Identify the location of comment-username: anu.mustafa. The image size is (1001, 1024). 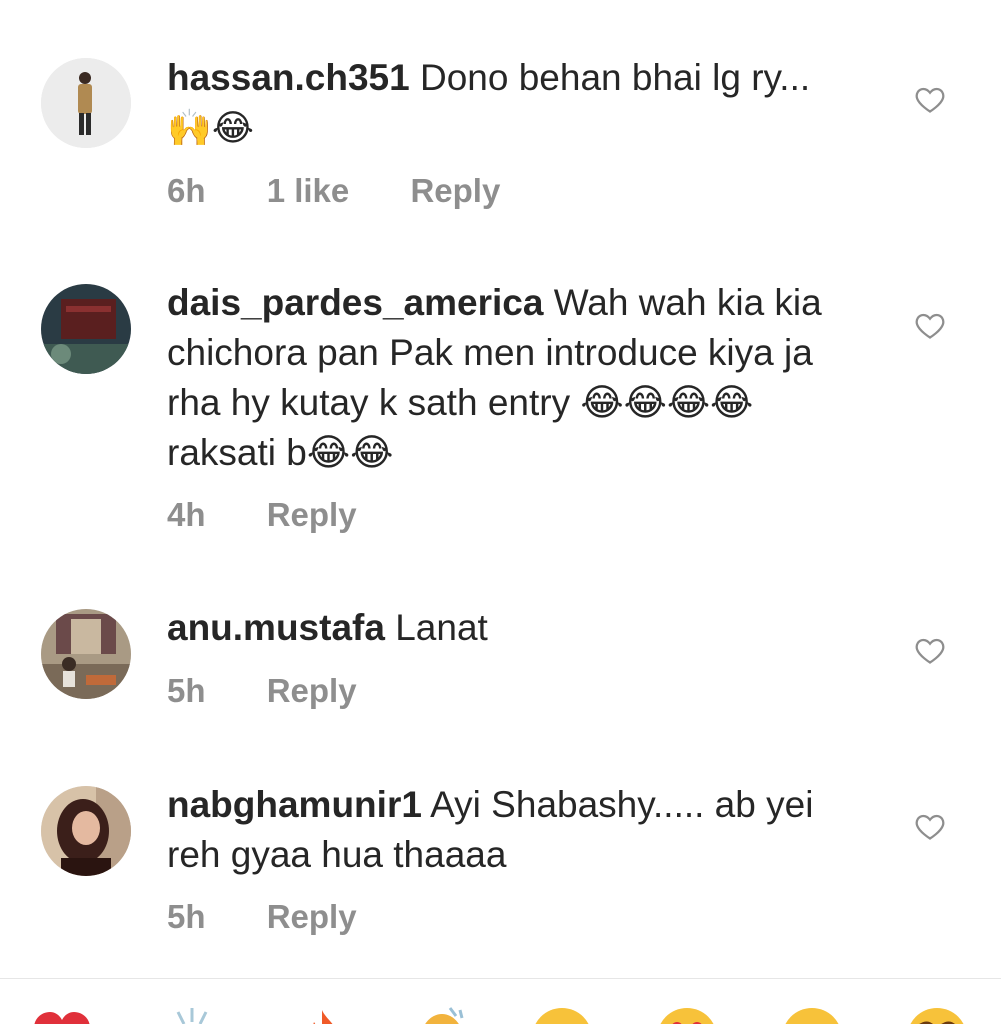
(276, 627).